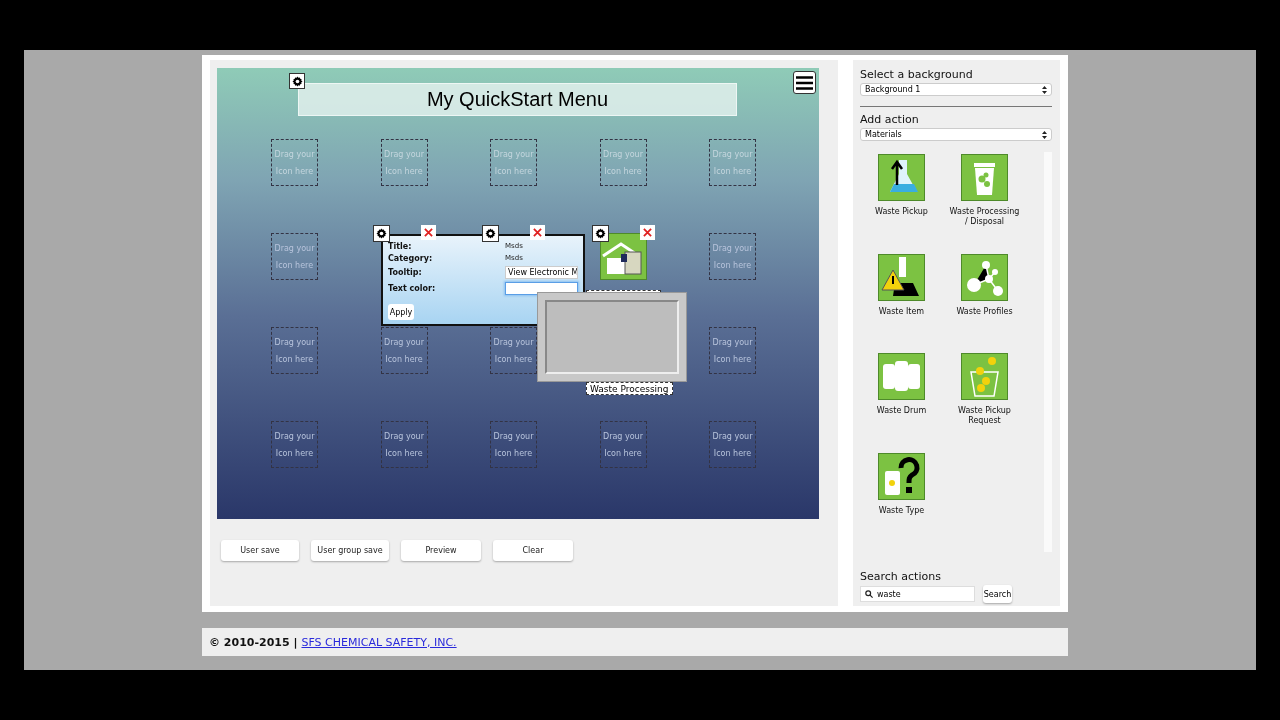 Image resolution: width=1280 pixels, height=720 pixels. I want to click on action-label: Waste Processing / Disposal, so click(984, 217).